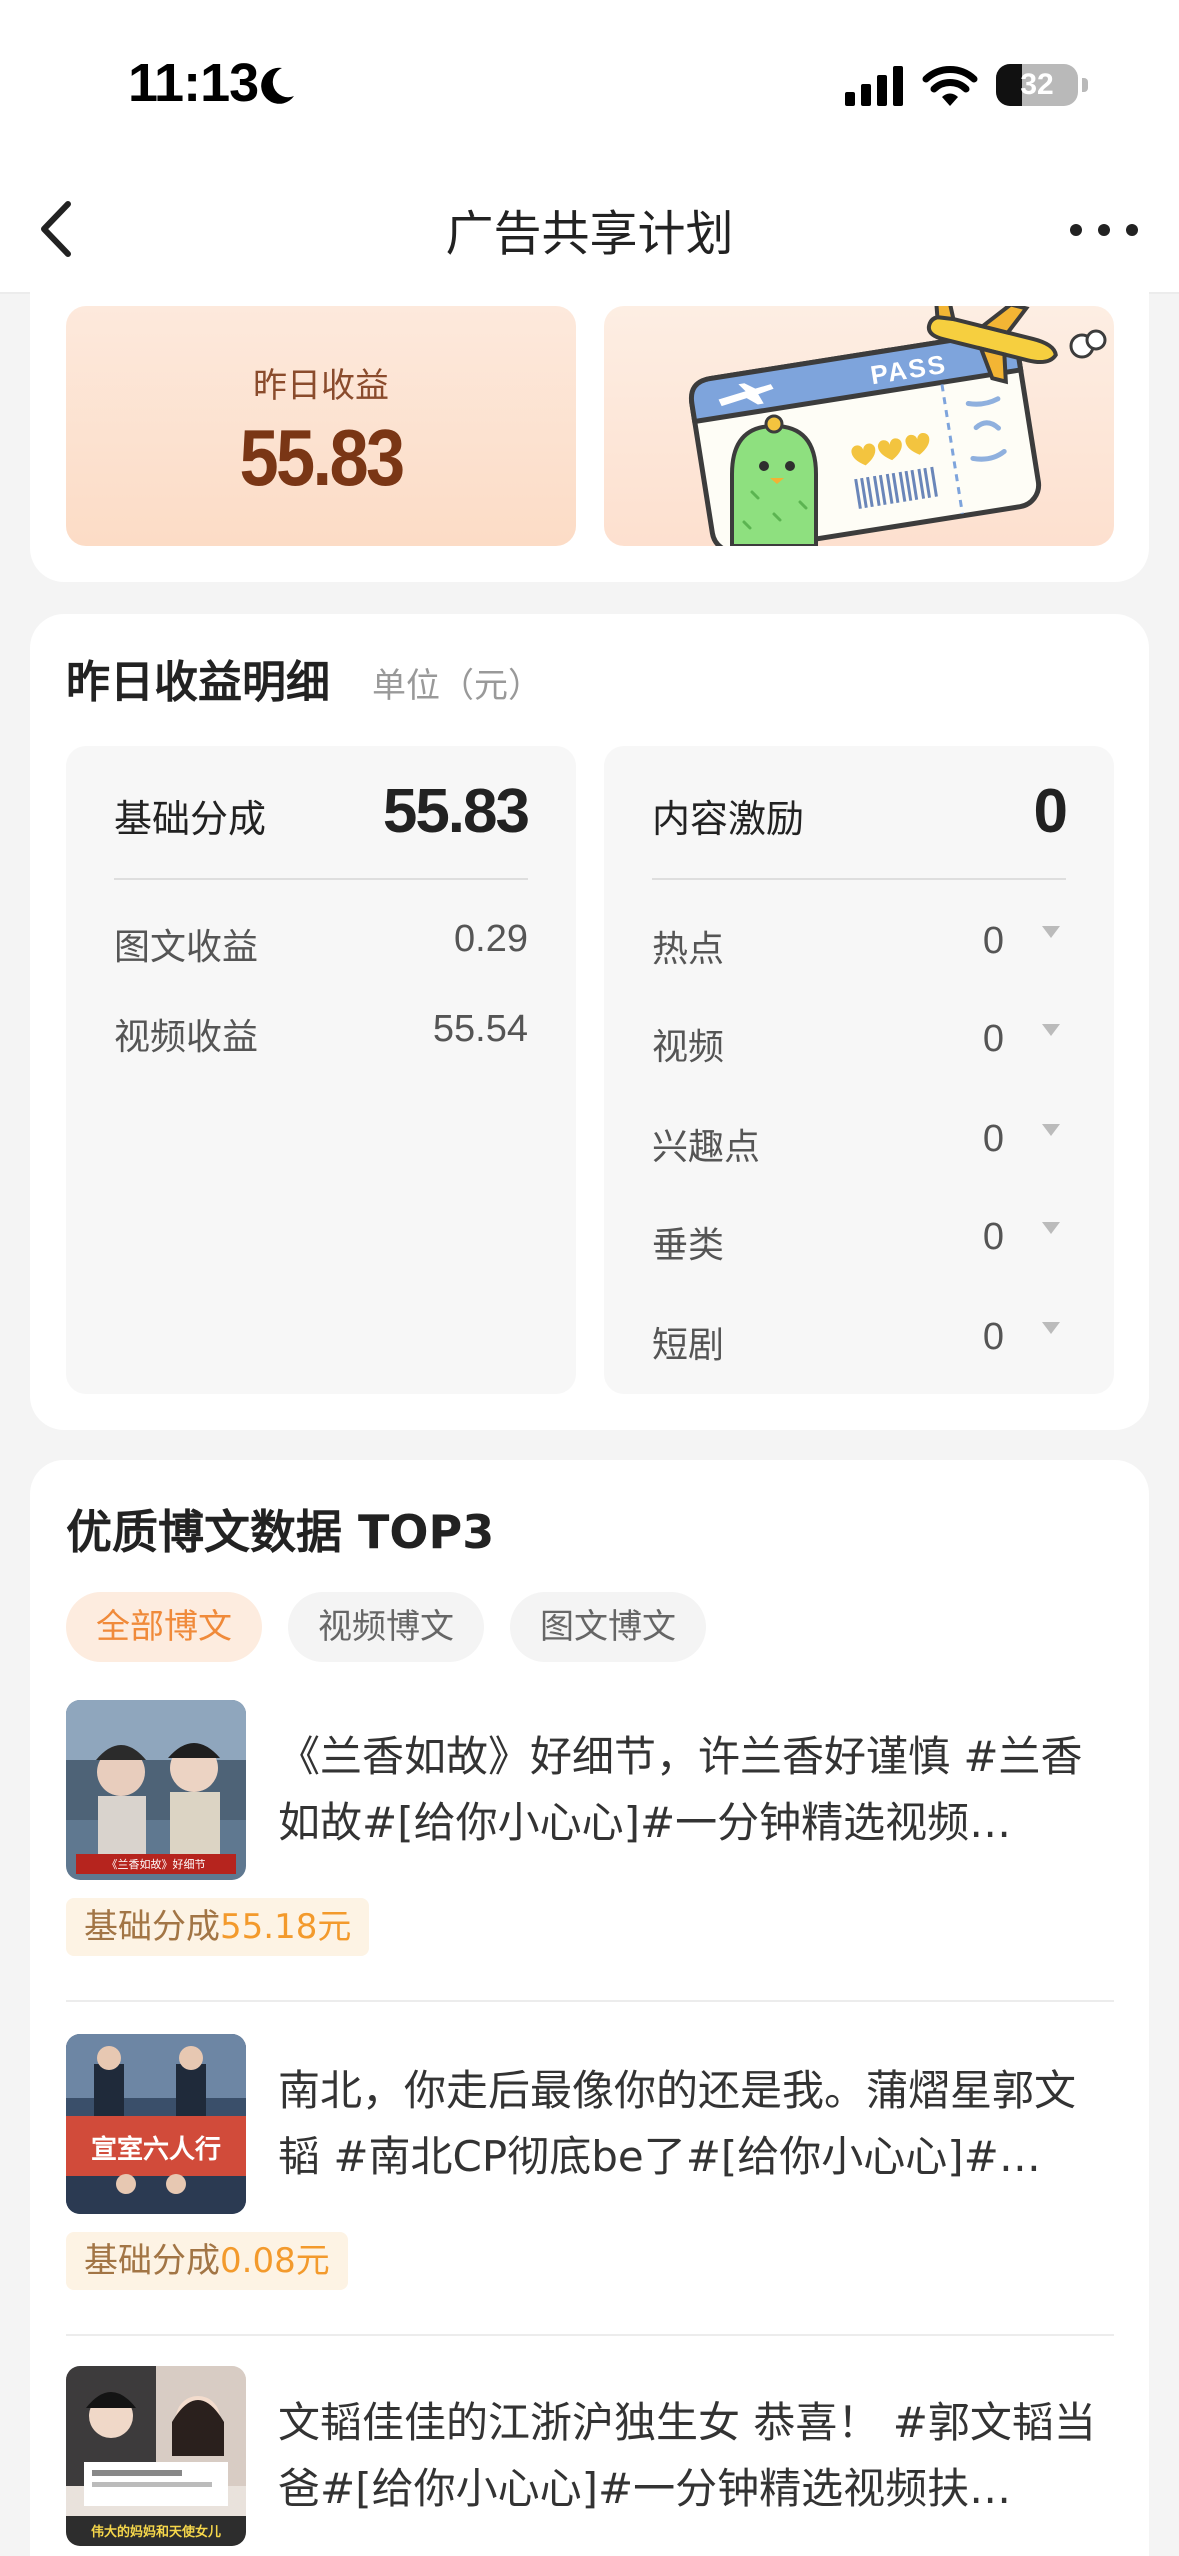 The width and height of the screenshot is (1179, 2556). What do you see at coordinates (1085, 85) in the screenshot?
I see `battery-cap` at bounding box center [1085, 85].